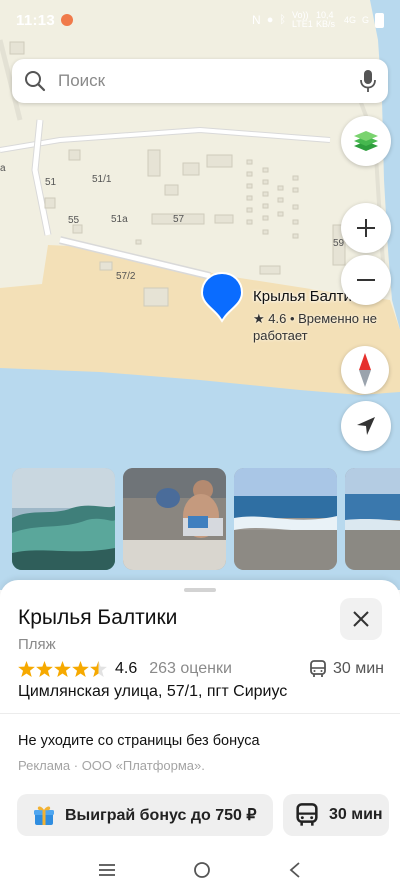 The width and height of the screenshot is (400, 889). I want to click on my-location-button, so click(366, 426).